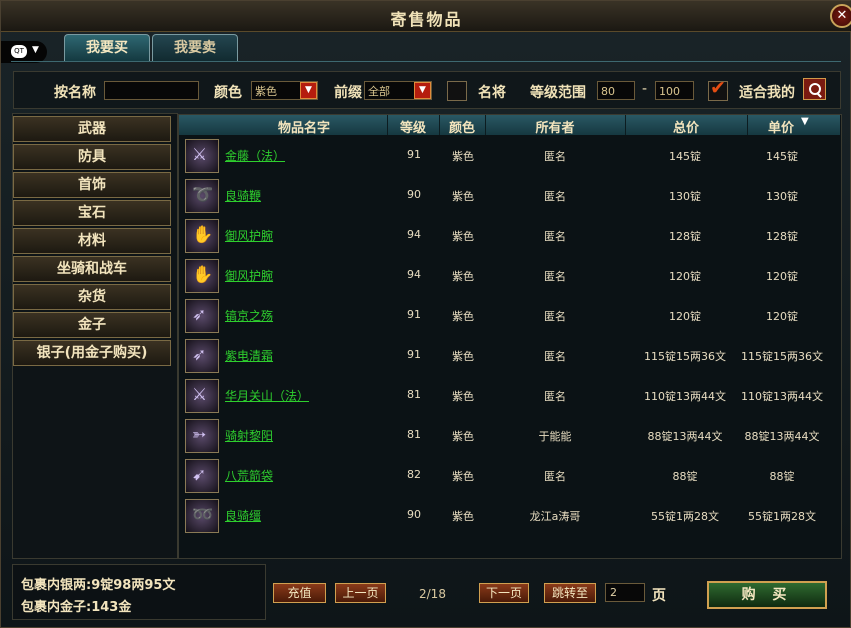 The image size is (851, 628). I want to click on rein-icon: ➿, so click(202, 516).